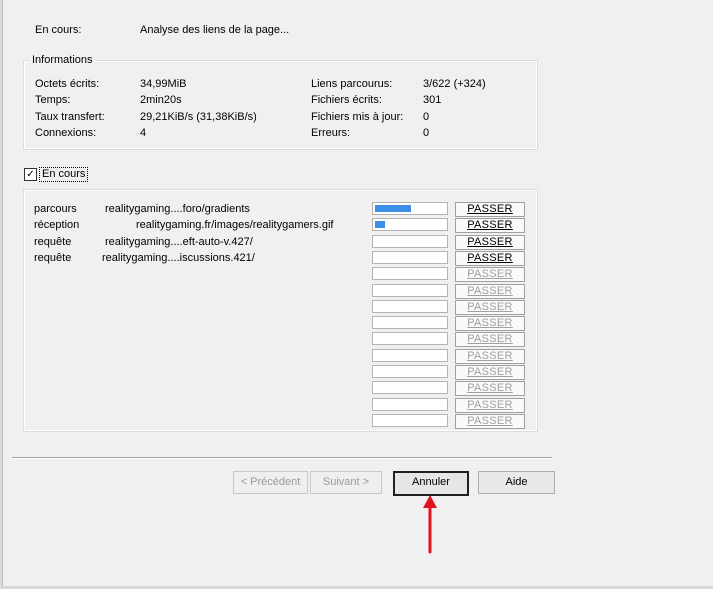 The image size is (713, 589). I want to click on job-url: realitygaming....foro/gradients, so click(177, 209).